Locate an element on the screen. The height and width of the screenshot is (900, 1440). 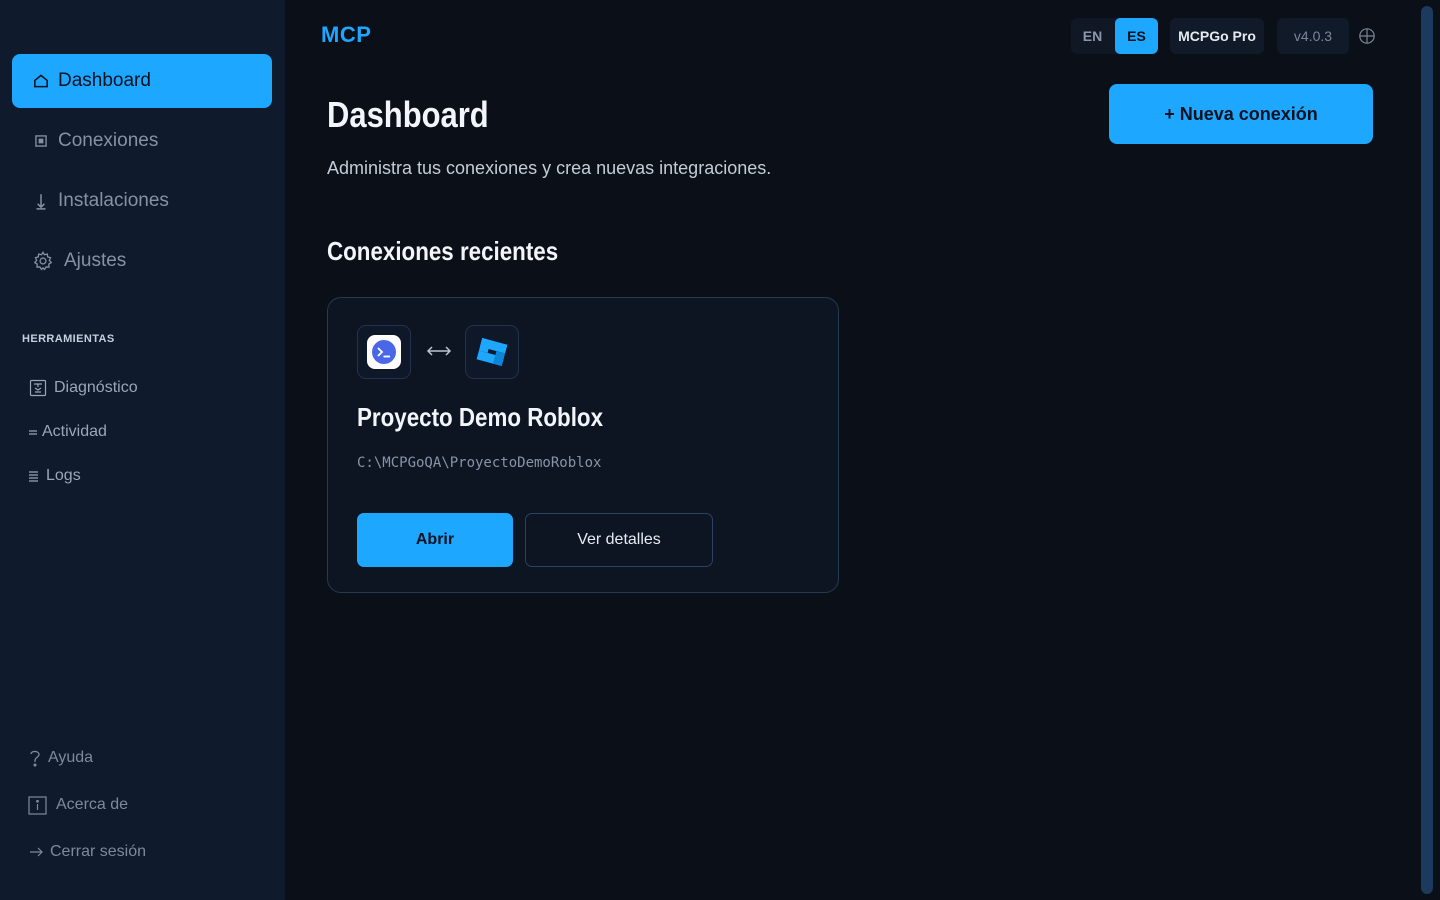
brand-logo: MCP is located at coordinates (346, 34).